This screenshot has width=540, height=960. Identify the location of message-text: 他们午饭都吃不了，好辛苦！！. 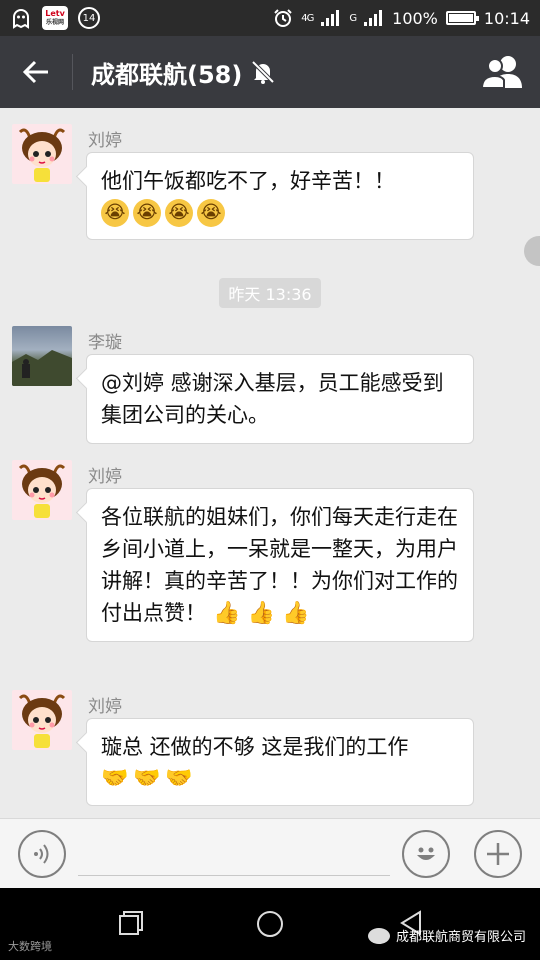
(248, 181).